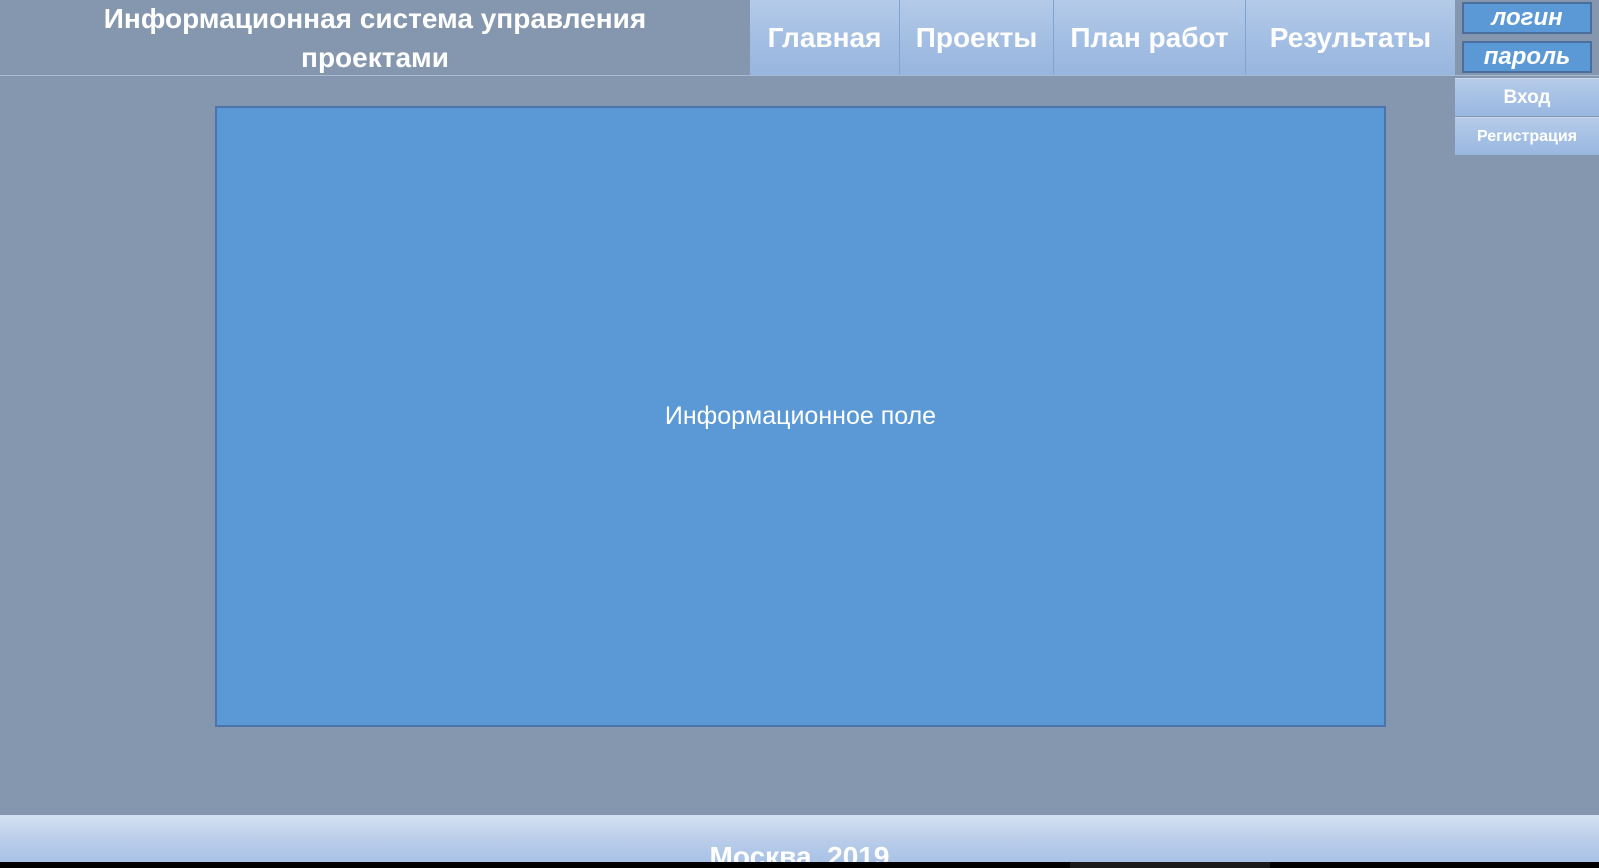  Describe the element at coordinates (1527, 18) in the screenshot. I see `login-input: логин` at that location.